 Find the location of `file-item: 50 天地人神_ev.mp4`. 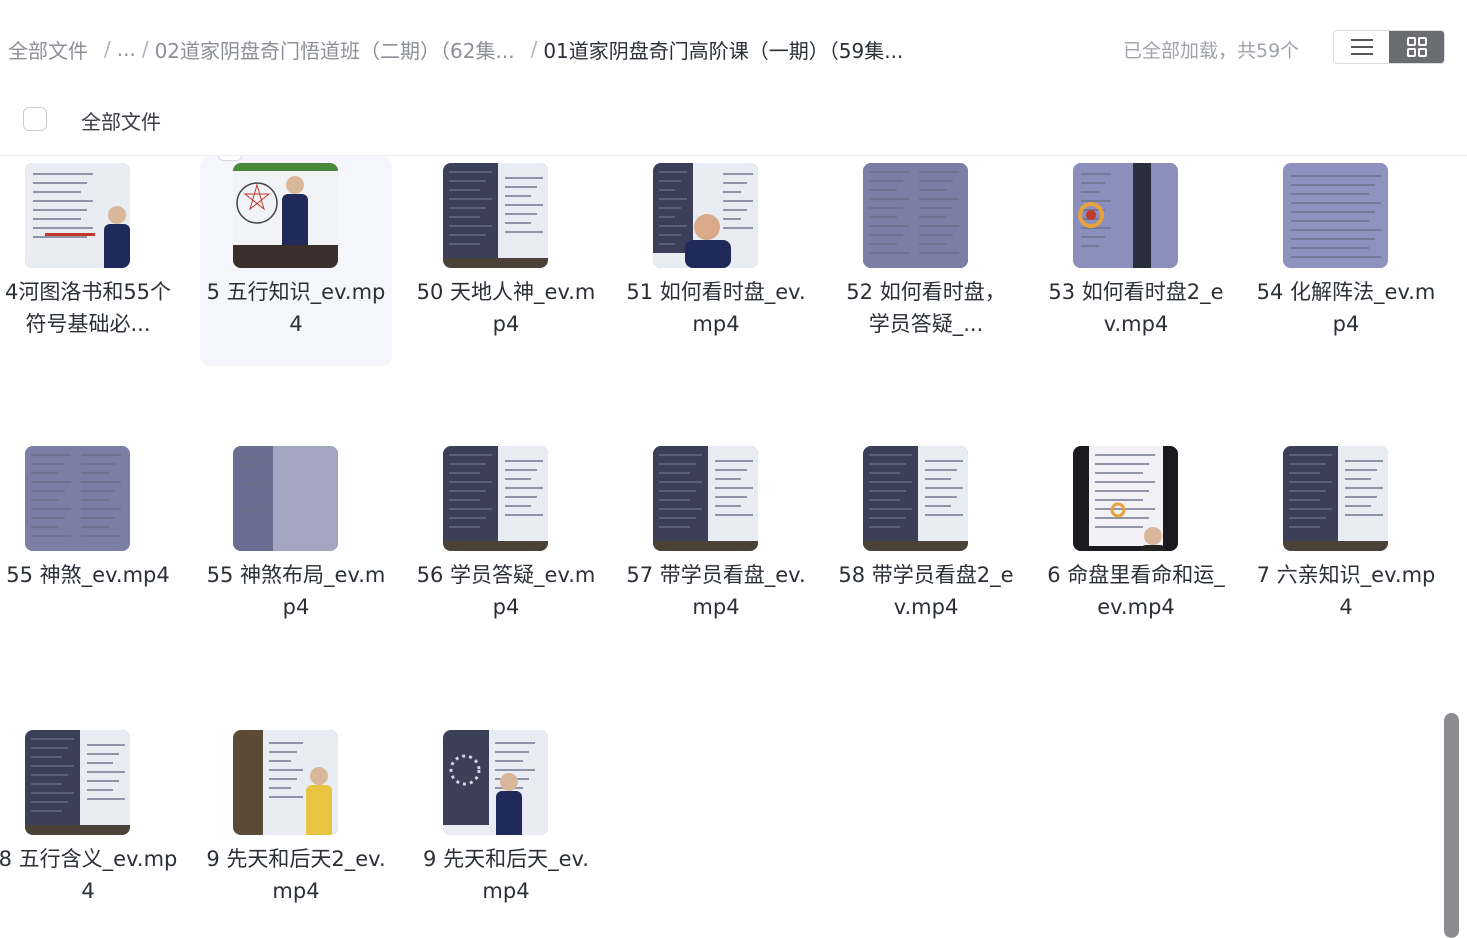

file-item: 50 天地人神_ev.mp4 is located at coordinates (506, 261).